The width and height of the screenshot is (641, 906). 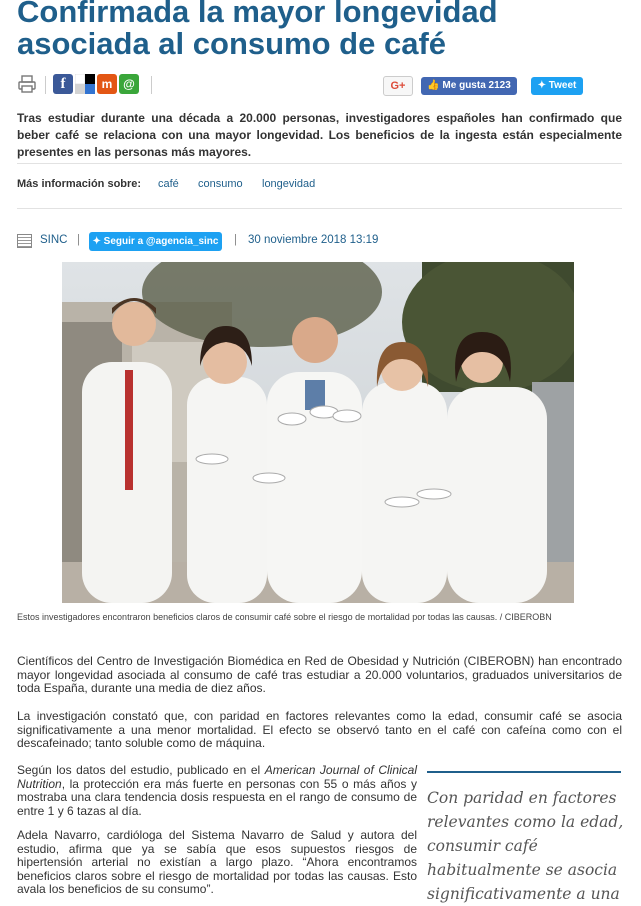 What do you see at coordinates (313, 240) in the screenshot?
I see `publish-date: 30 noviembre 2018 13:19` at bounding box center [313, 240].